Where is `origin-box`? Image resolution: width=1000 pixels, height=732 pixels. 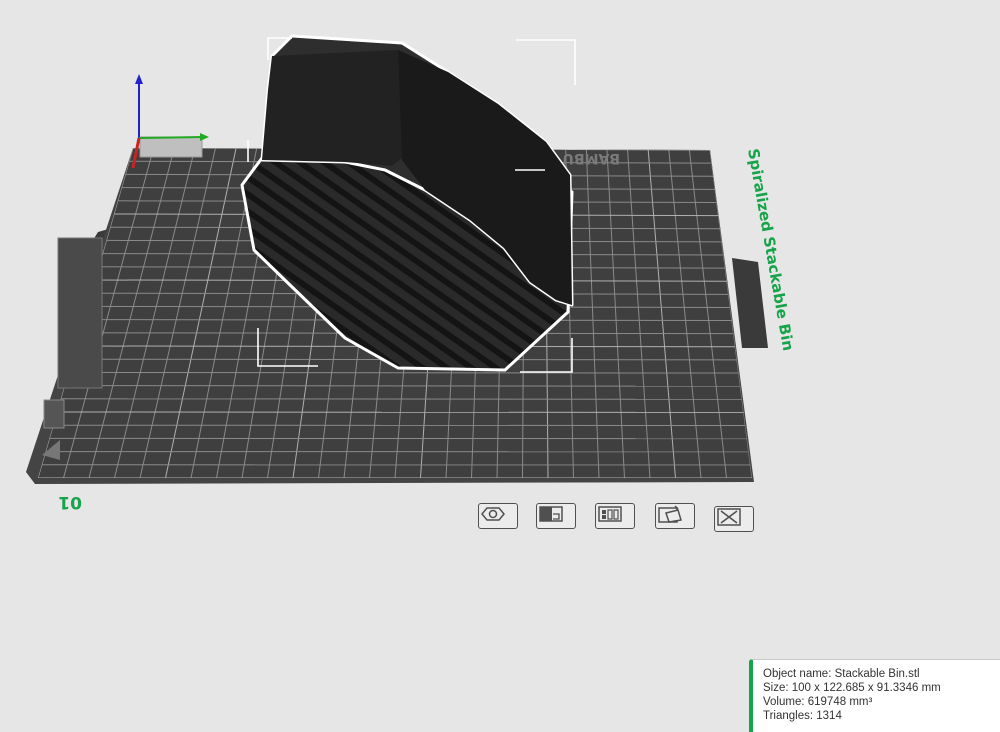
origin-box is located at coordinates (171, 147).